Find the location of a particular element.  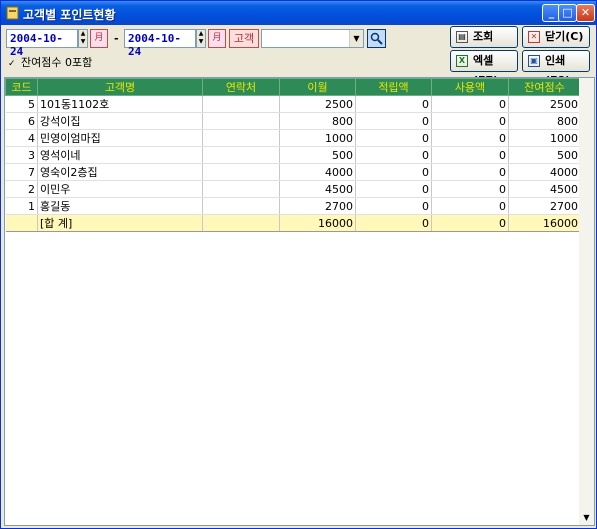

table-cell: 5 is located at coordinates (21, 104).